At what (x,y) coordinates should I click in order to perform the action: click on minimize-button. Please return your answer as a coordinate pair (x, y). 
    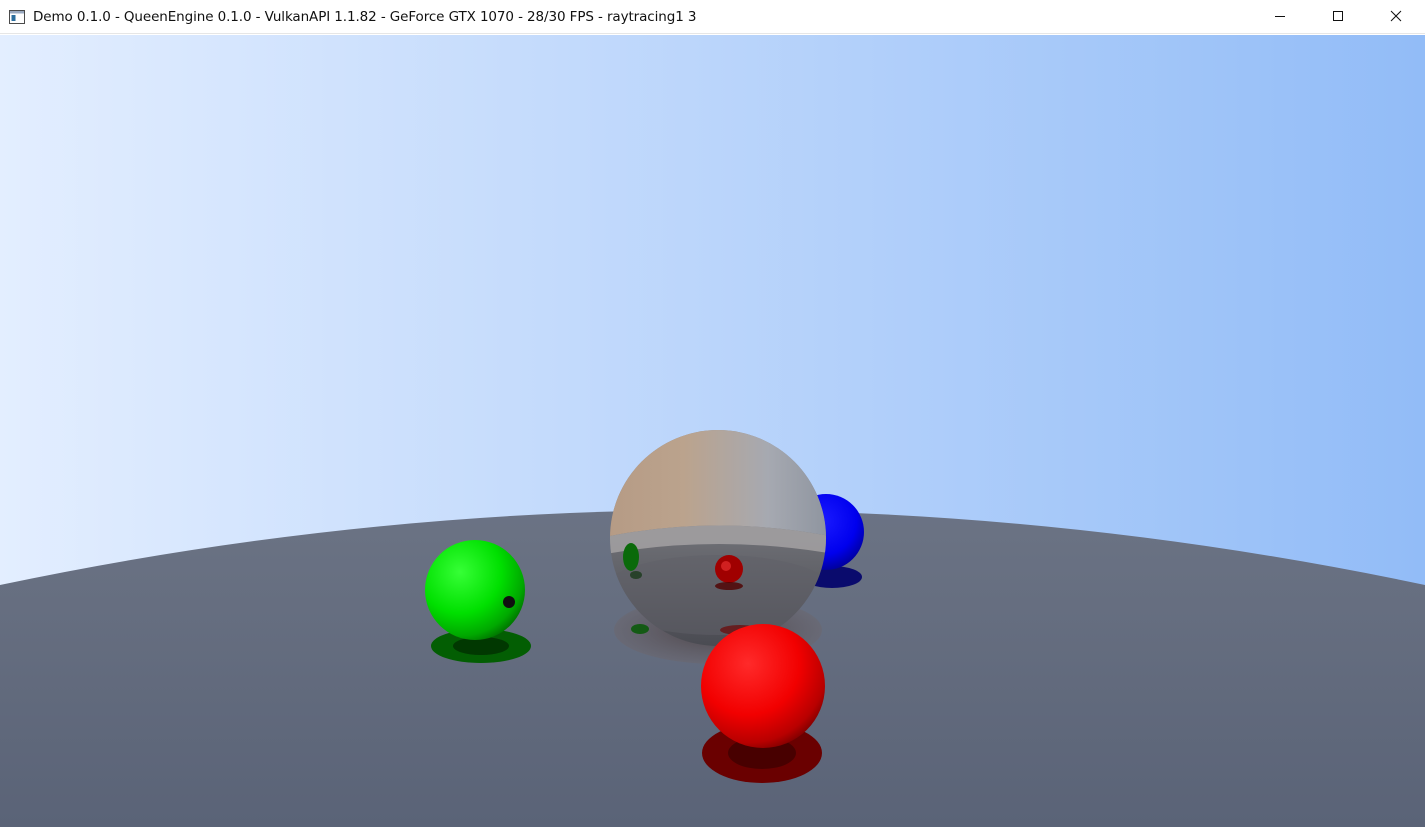
    Looking at the image, I should click on (1280, 16).